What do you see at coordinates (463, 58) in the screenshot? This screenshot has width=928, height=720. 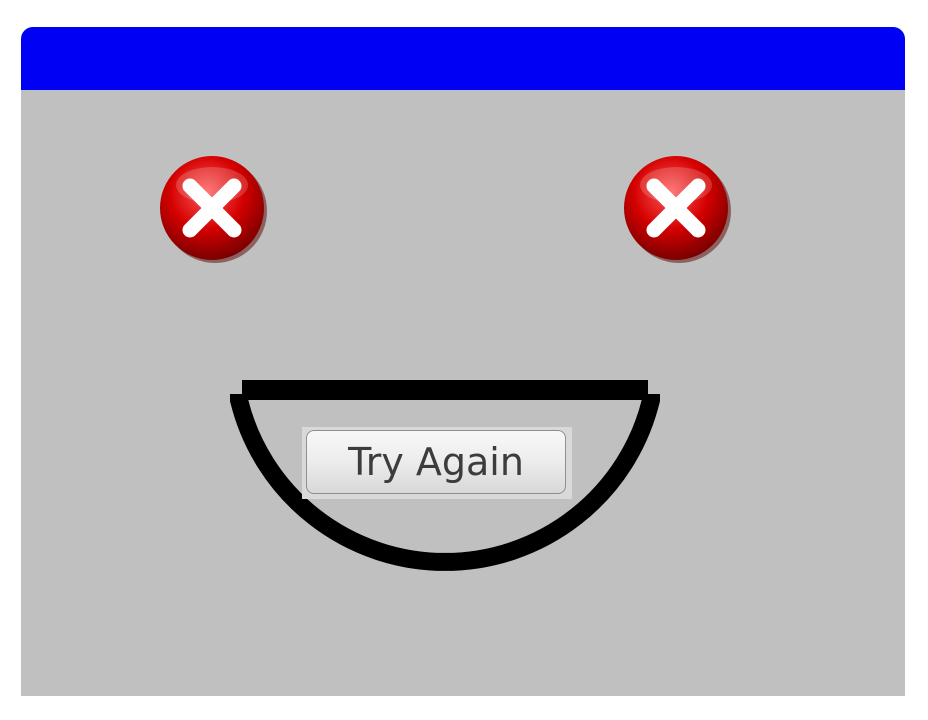 I see `title-bar` at bounding box center [463, 58].